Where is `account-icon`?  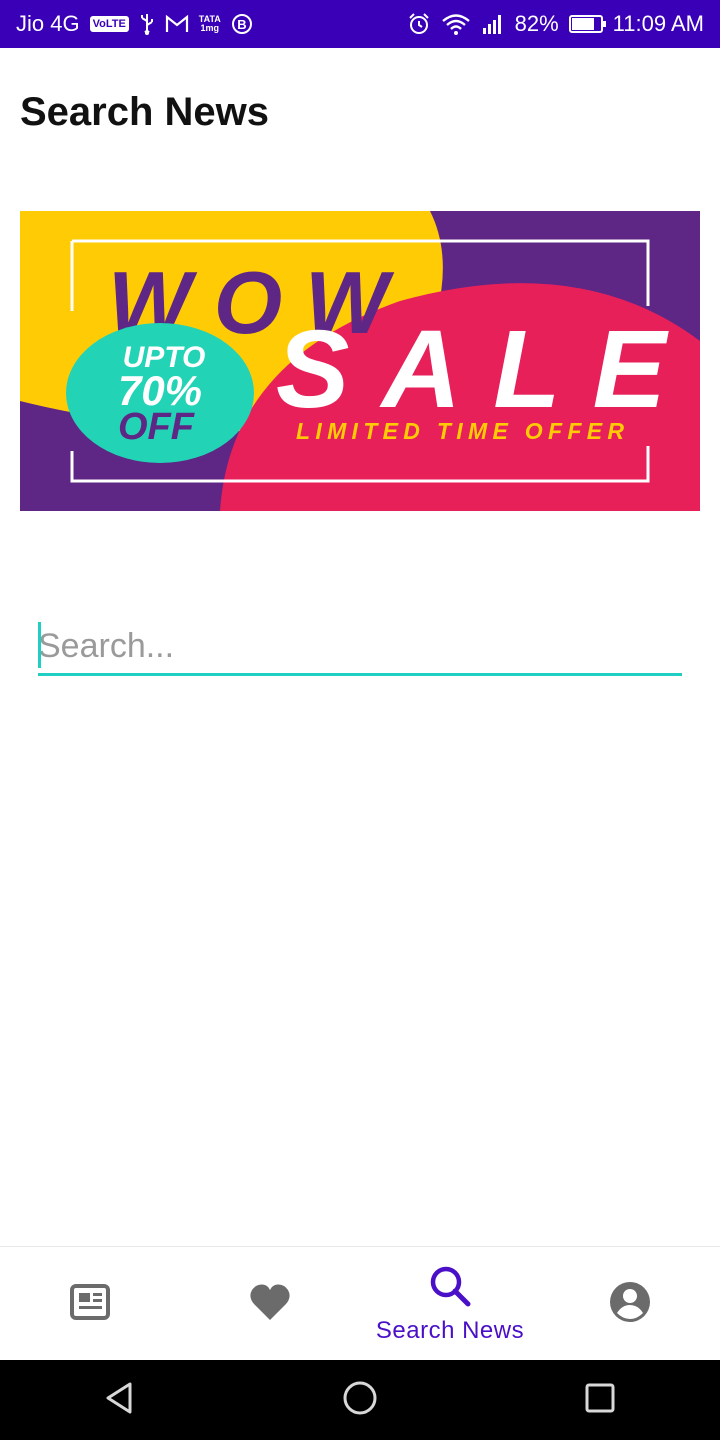
account-icon is located at coordinates (630, 1304).